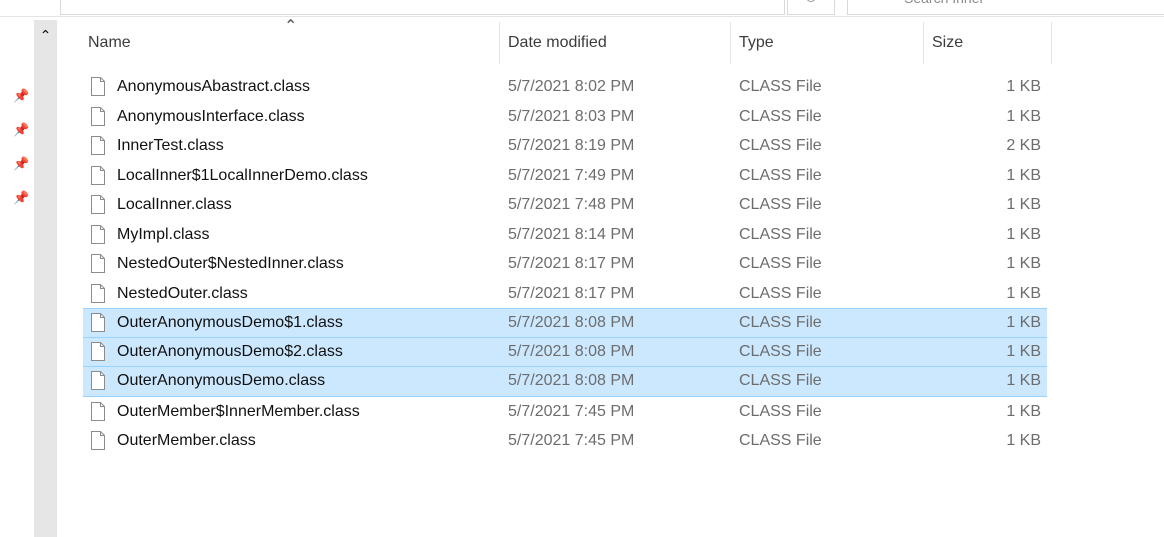 This screenshot has width=1164, height=537. Describe the element at coordinates (230, 351) in the screenshot. I see `file-name: OuterAnonymousDemo$2.class` at that location.